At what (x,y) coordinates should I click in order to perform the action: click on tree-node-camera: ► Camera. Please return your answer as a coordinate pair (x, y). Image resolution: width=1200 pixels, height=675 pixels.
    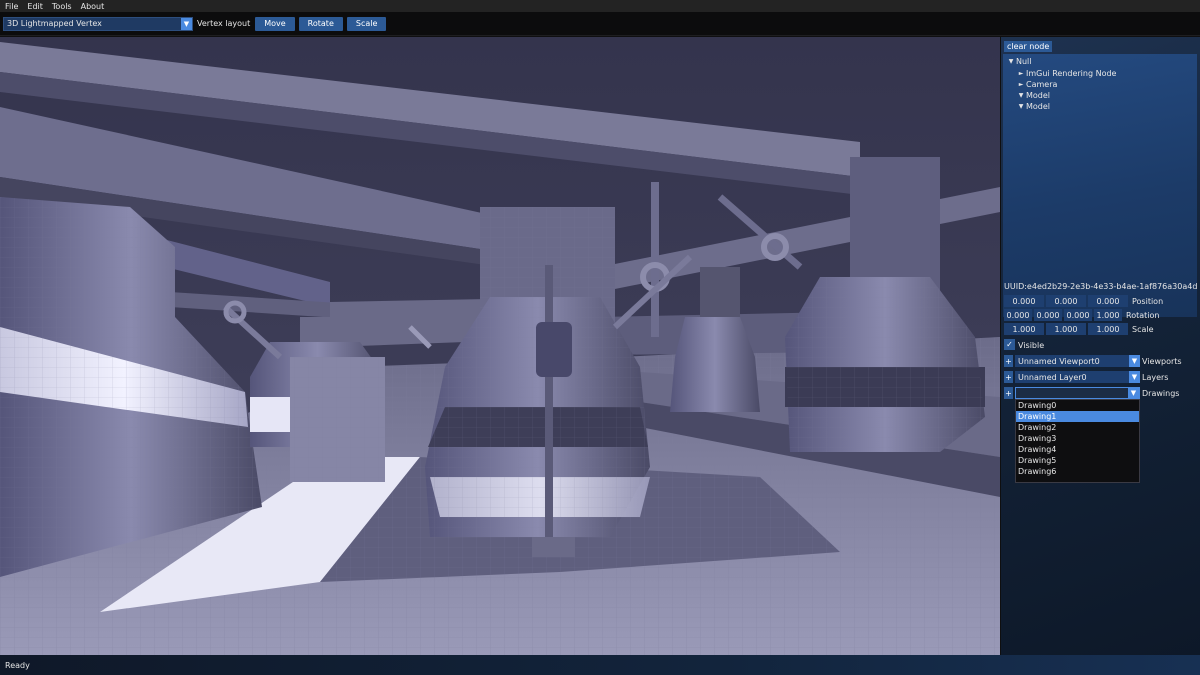
    Looking at the image, I should click on (1037, 84).